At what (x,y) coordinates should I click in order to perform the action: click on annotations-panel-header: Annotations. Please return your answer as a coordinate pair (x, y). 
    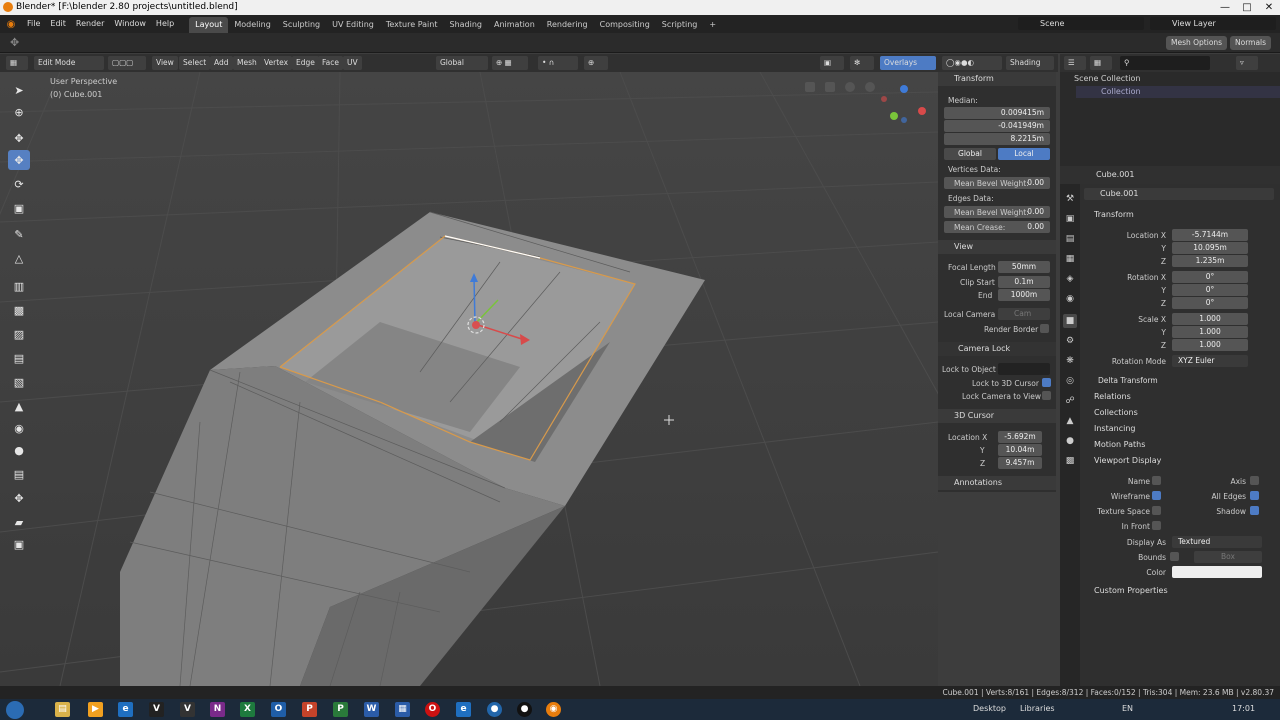
    Looking at the image, I should click on (997, 483).